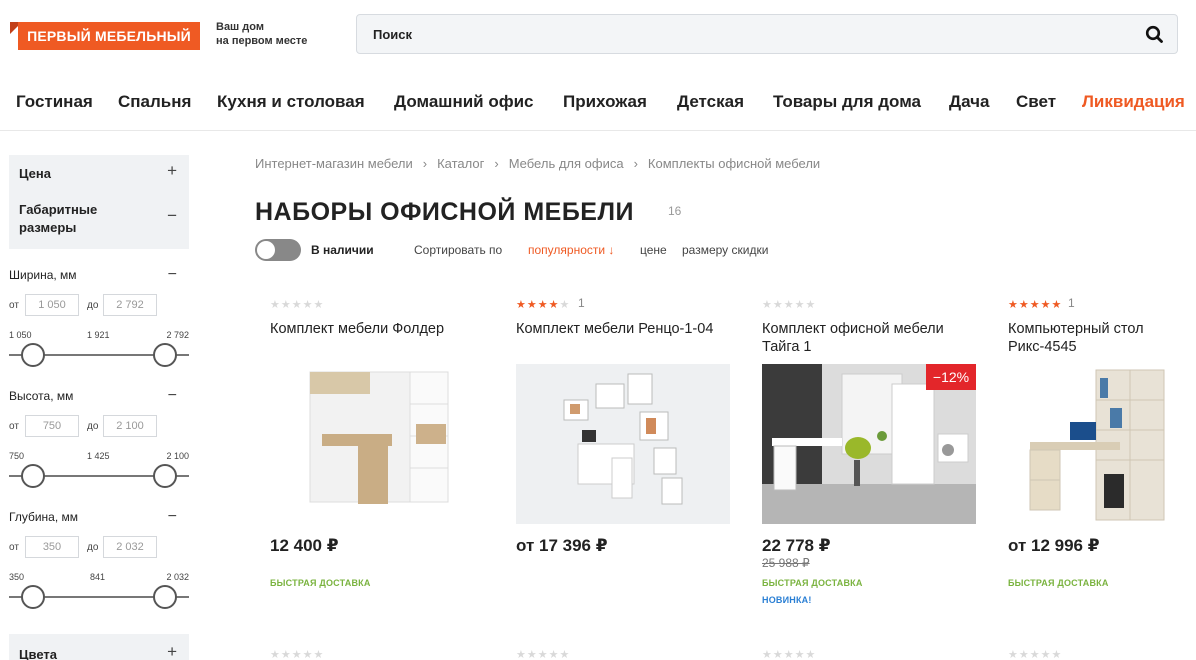 This screenshot has height=660, width=1196. I want to click on sort-price: цене, so click(653, 250).